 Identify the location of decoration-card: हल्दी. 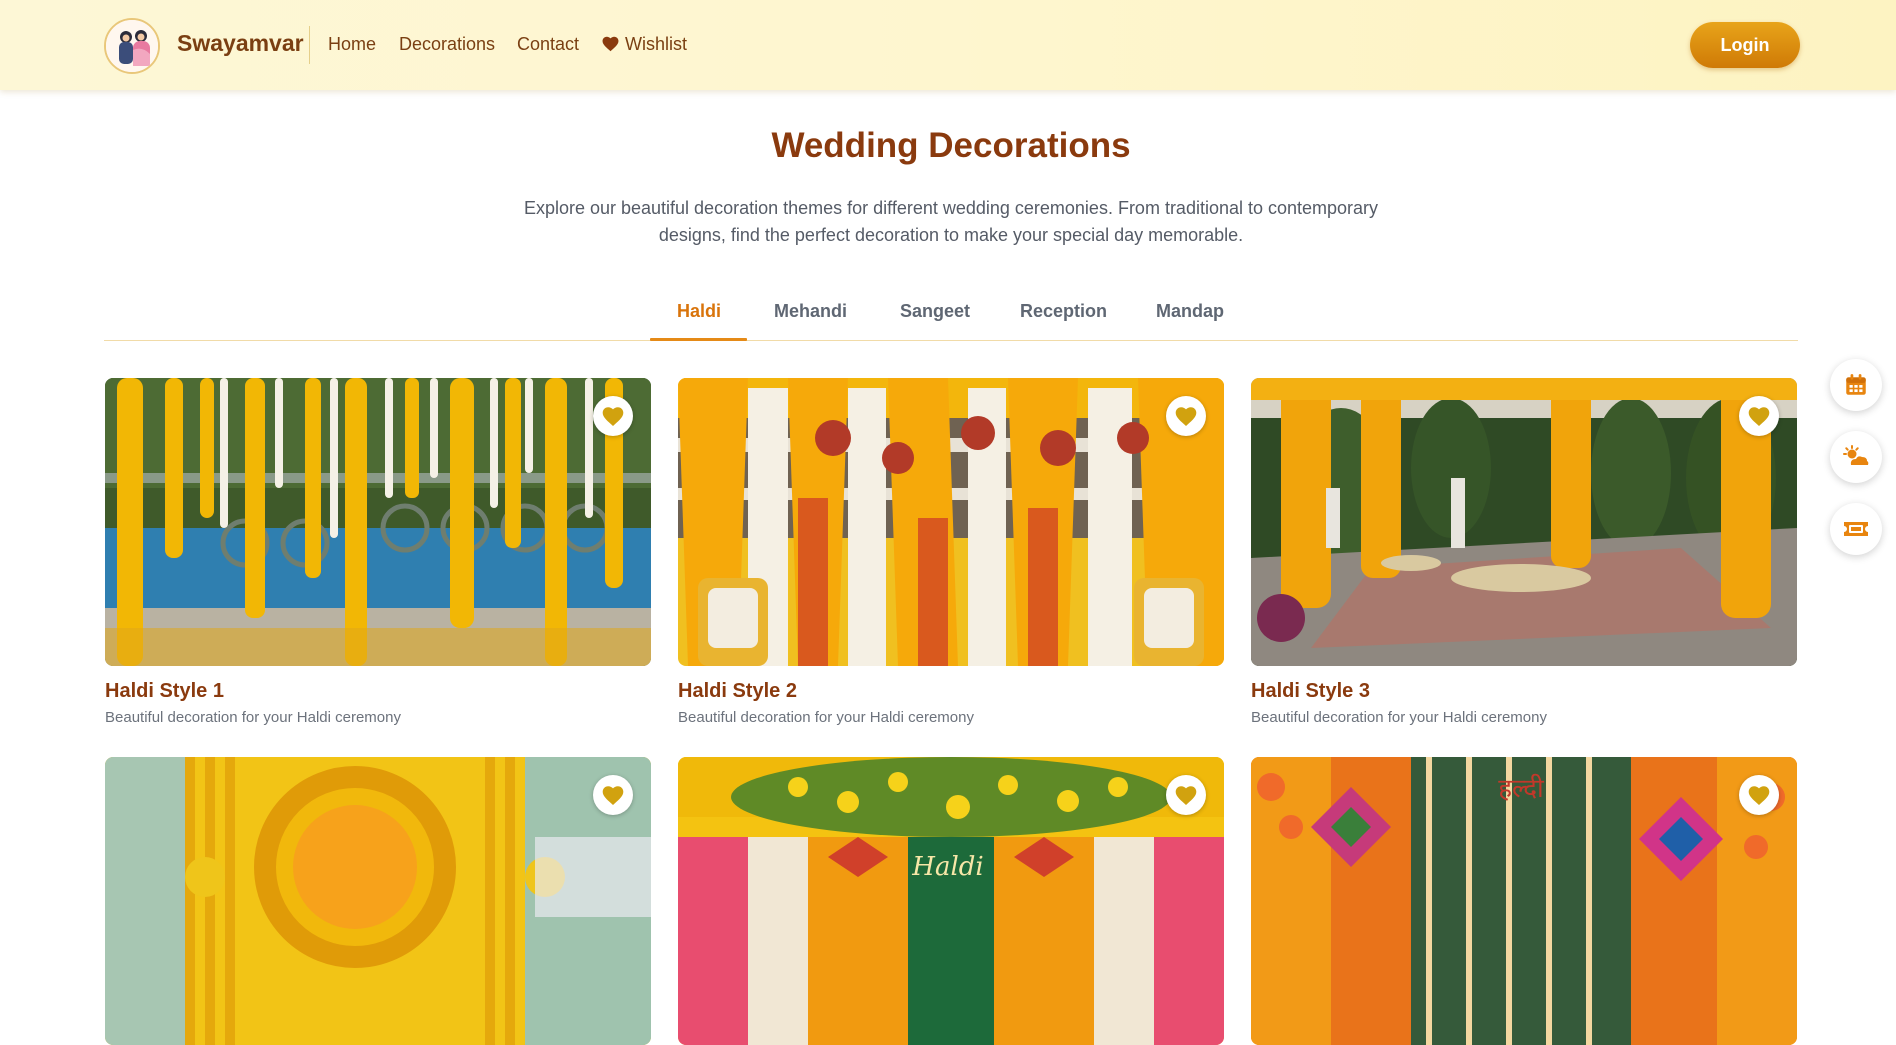
(1524, 901).